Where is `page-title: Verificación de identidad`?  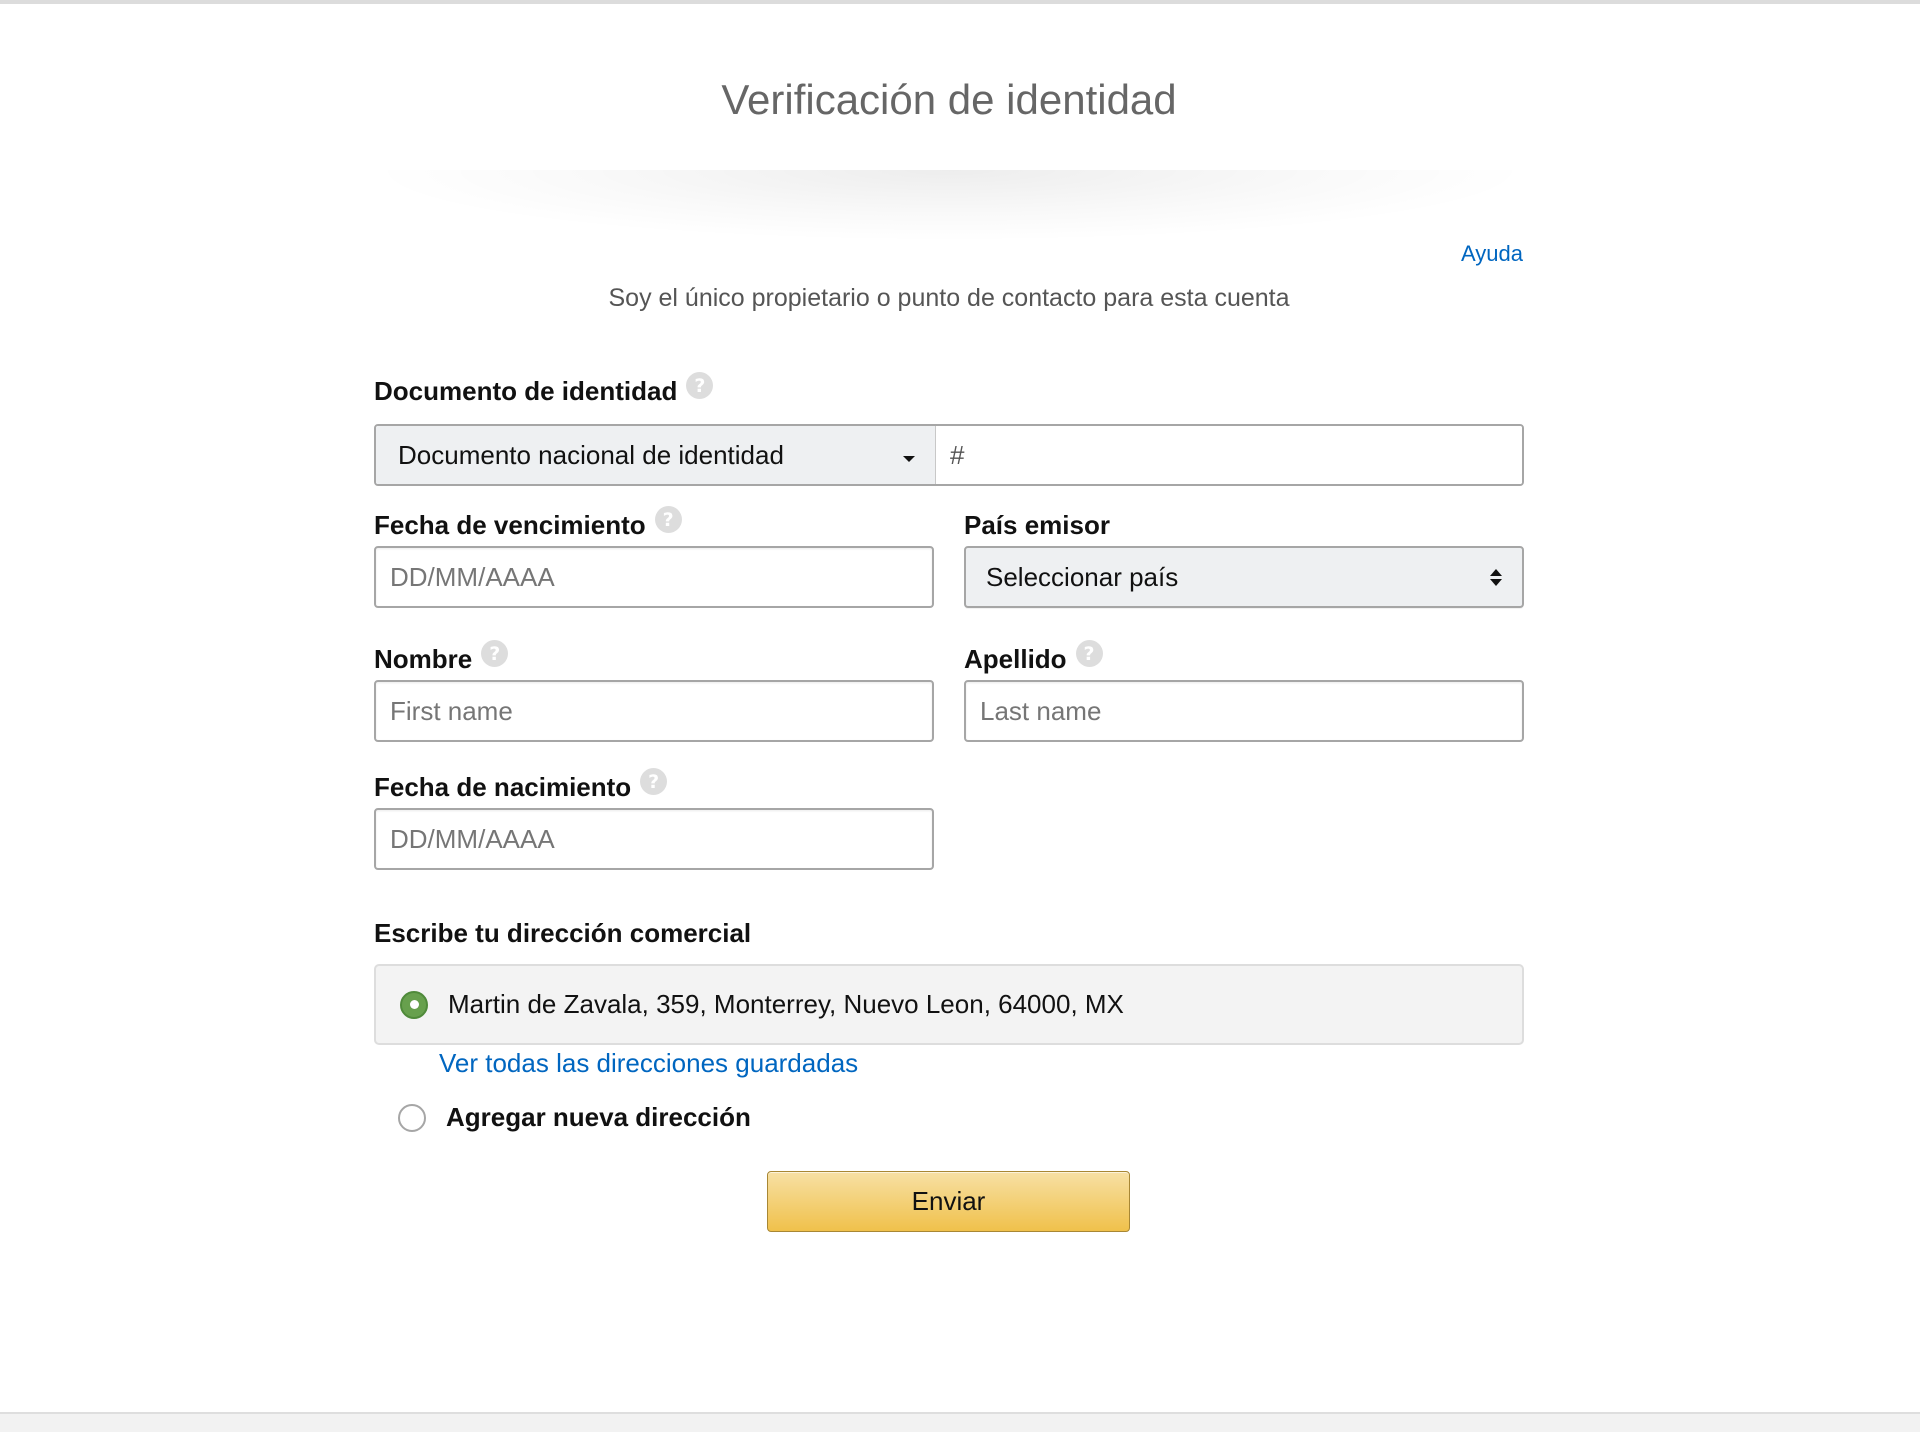
page-title: Verificación de identidad is located at coordinates (949, 99).